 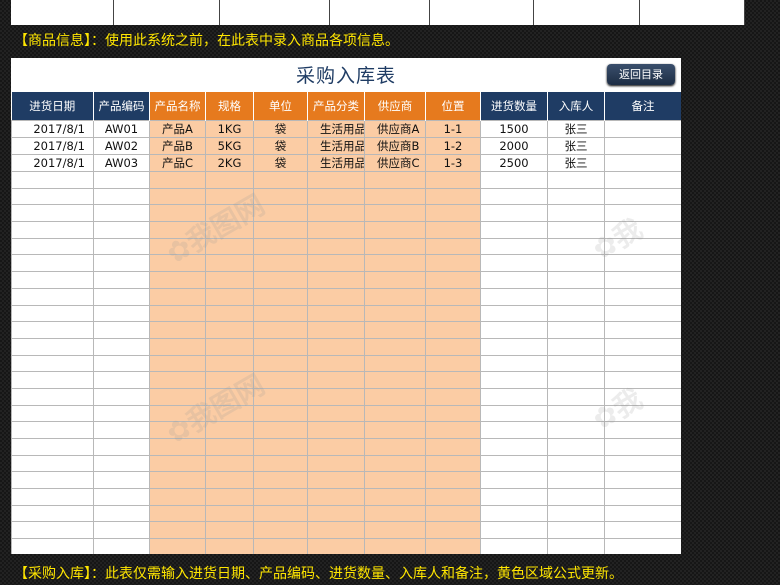 I want to click on table-cell: 1-2, so click(x=453, y=146).